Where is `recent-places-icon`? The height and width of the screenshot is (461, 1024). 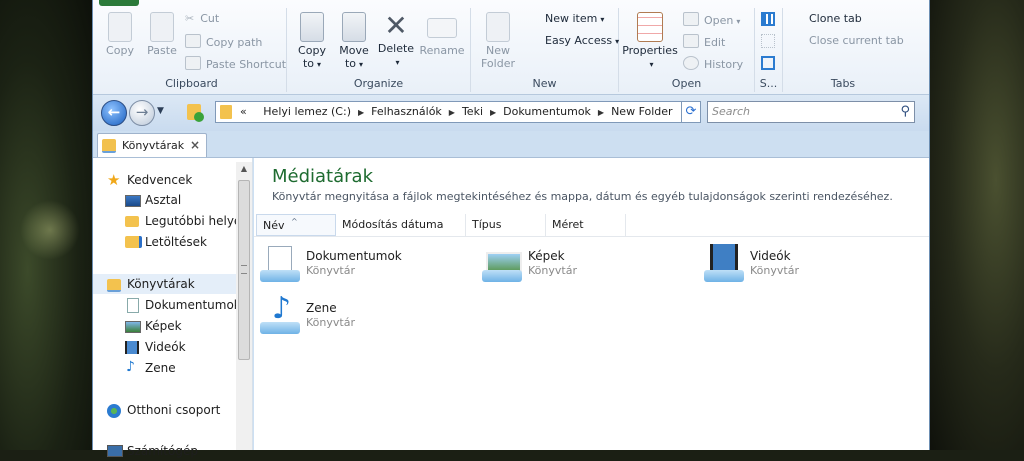
recent-places-icon is located at coordinates (132, 221).